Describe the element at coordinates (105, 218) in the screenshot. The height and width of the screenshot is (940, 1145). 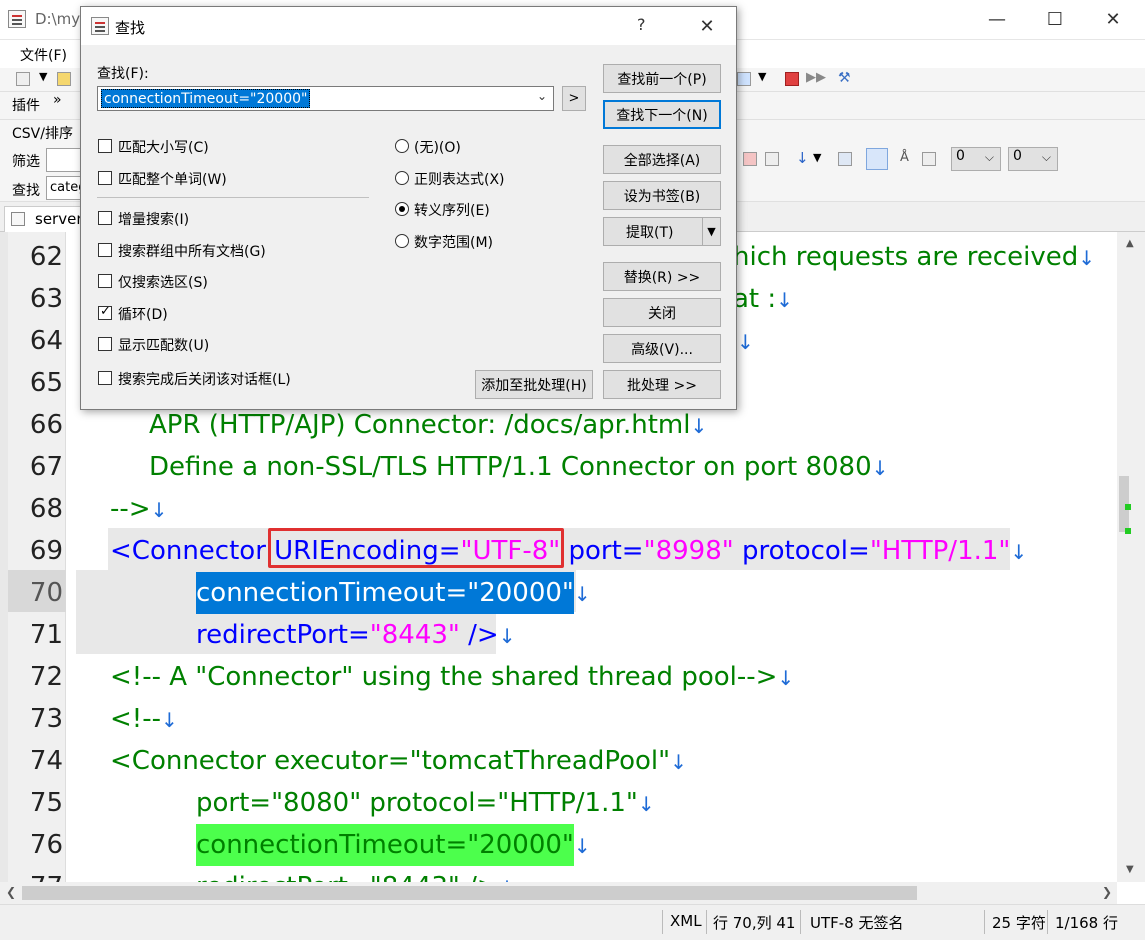
I see `incremental-checkbox` at that location.